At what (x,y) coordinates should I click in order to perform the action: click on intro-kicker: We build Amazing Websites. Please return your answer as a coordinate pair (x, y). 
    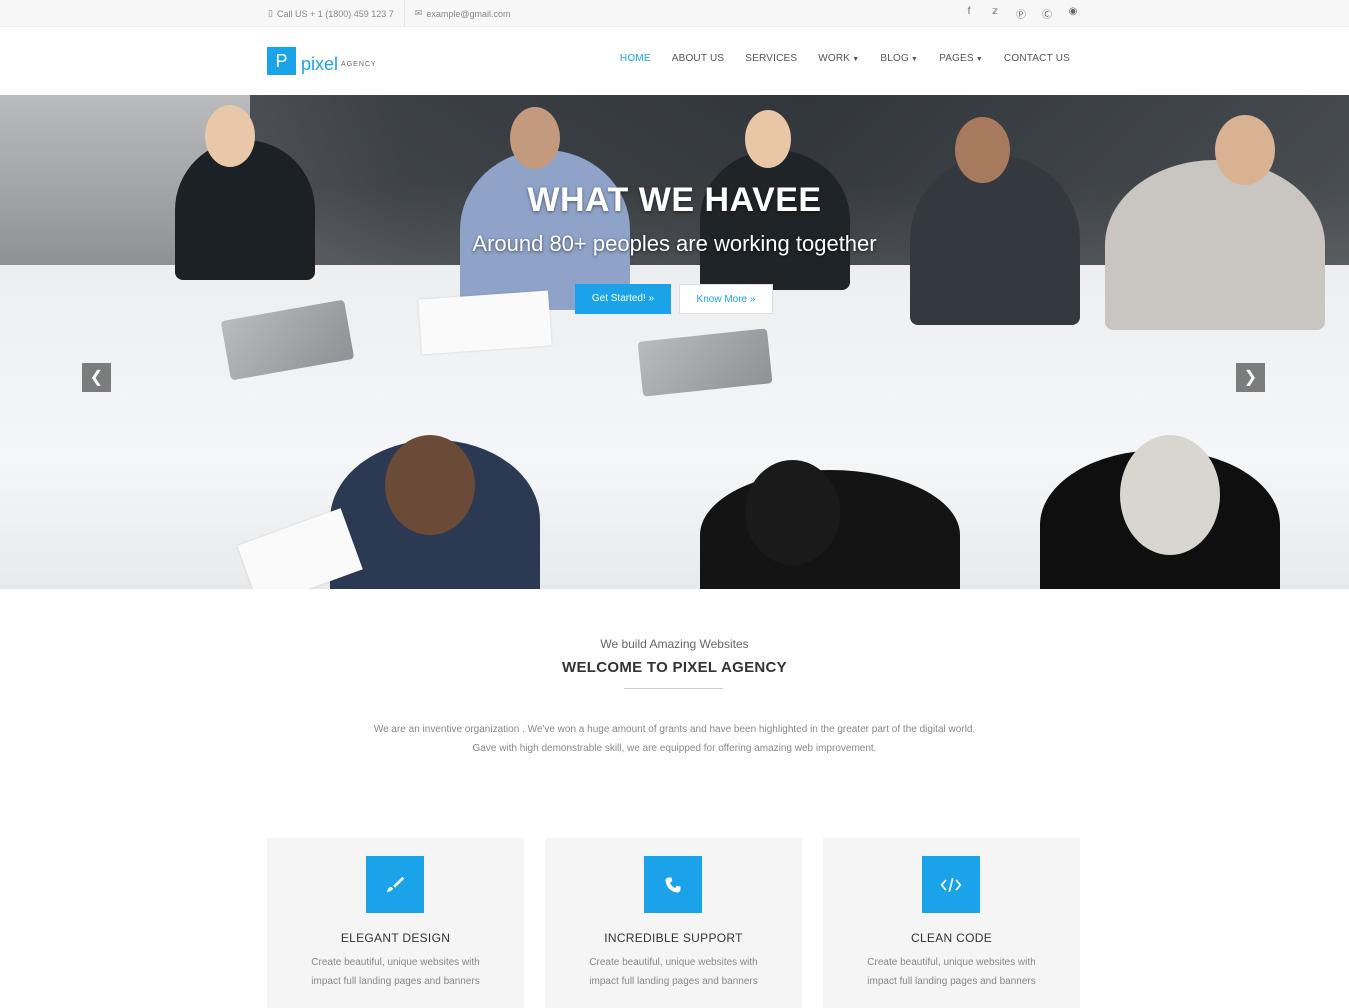
    Looking at the image, I should click on (674, 644).